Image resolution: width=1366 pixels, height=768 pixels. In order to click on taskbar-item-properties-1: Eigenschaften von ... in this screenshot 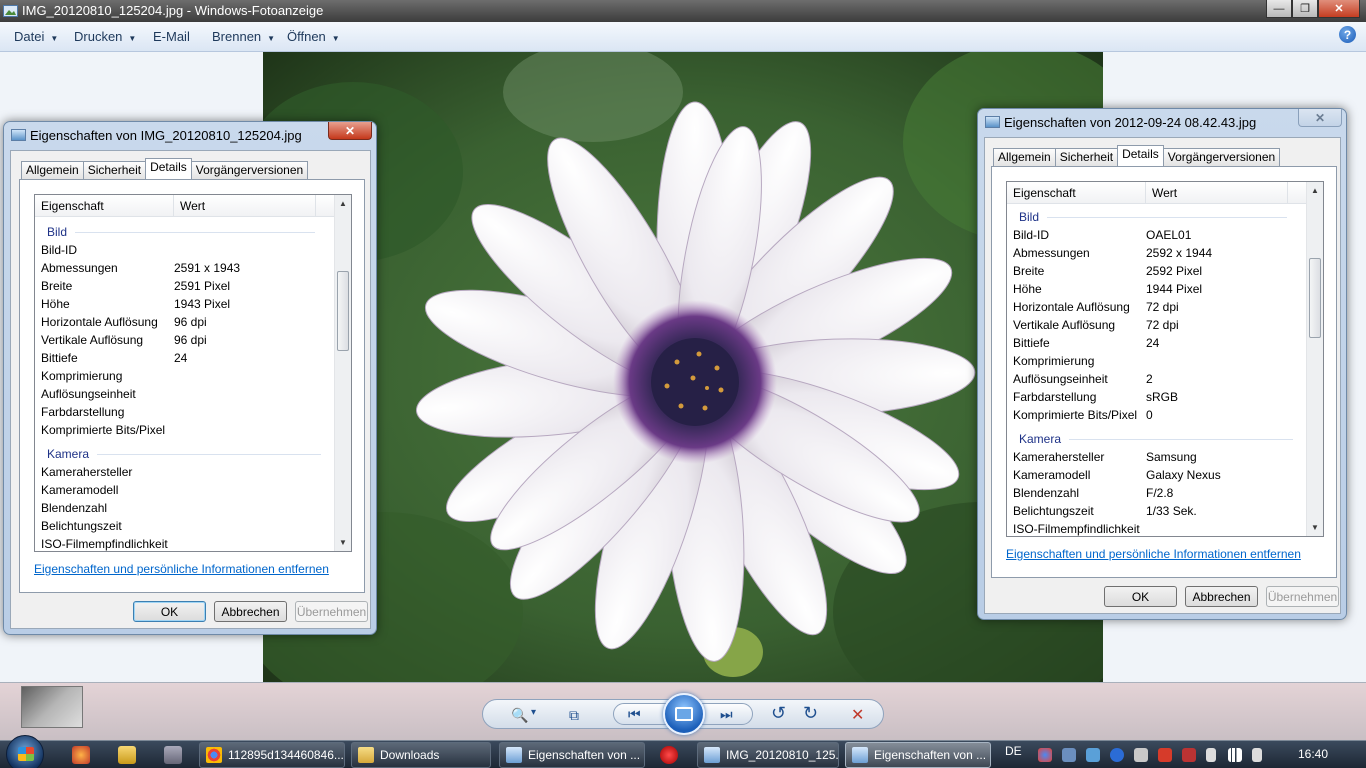, I will do `click(572, 755)`.